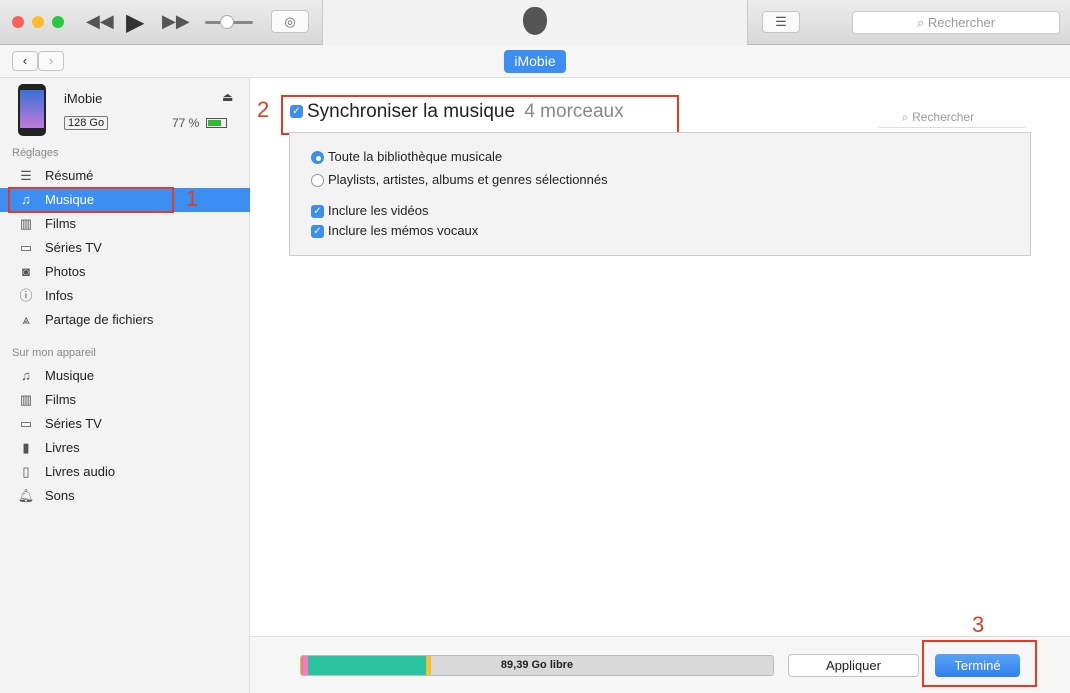 The width and height of the screenshot is (1070, 693). What do you see at coordinates (290, 21) in the screenshot?
I see `airplay-button: ◎` at bounding box center [290, 21].